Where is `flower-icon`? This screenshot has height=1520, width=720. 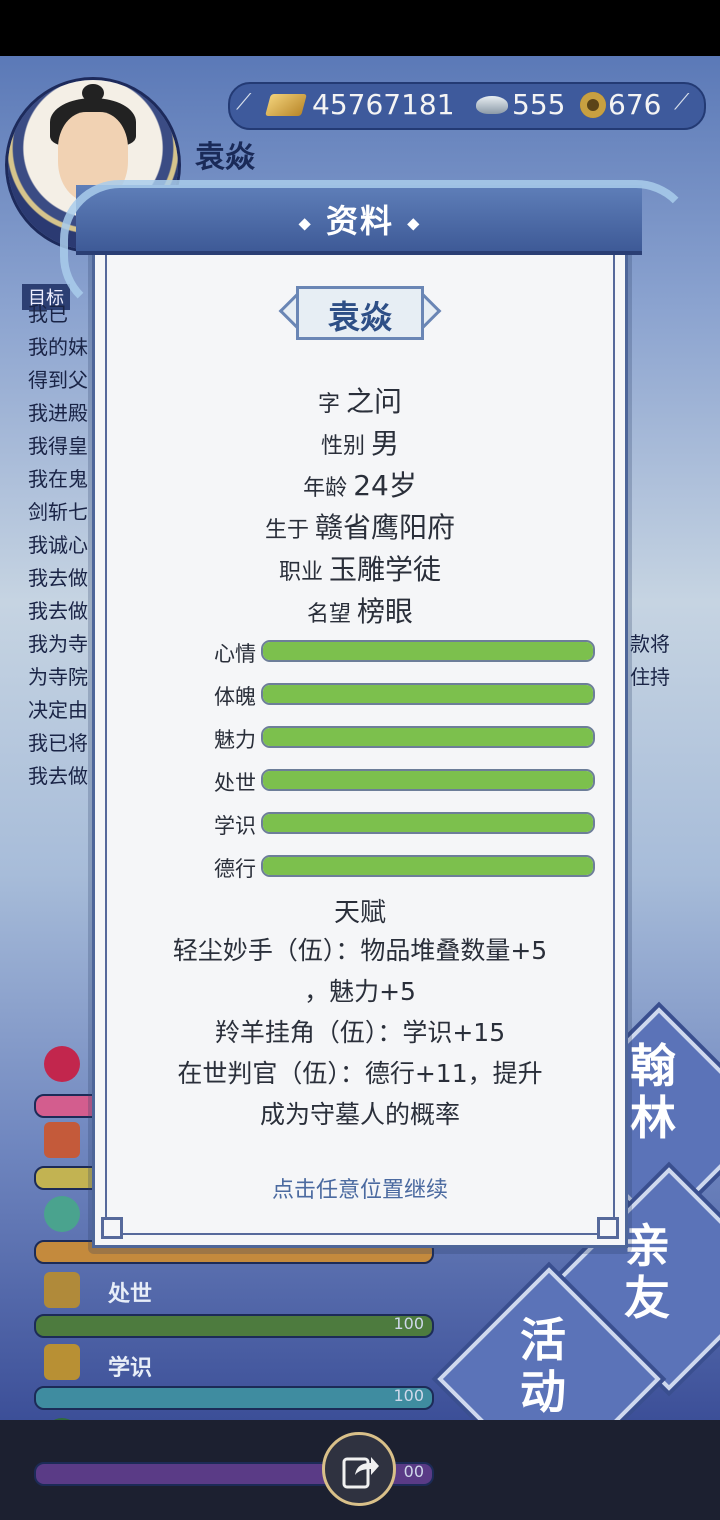 flower-icon is located at coordinates (62, 1064).